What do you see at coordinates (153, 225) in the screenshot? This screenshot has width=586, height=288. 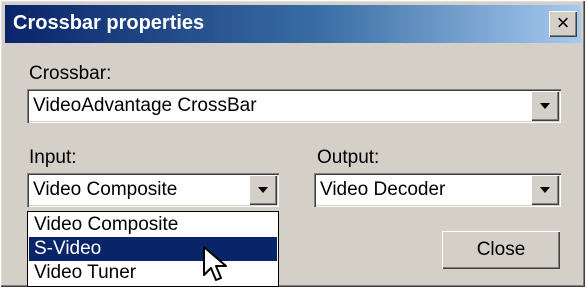 I see `input-option-video-composite: Video Composite` at bounding box center [153, 225].